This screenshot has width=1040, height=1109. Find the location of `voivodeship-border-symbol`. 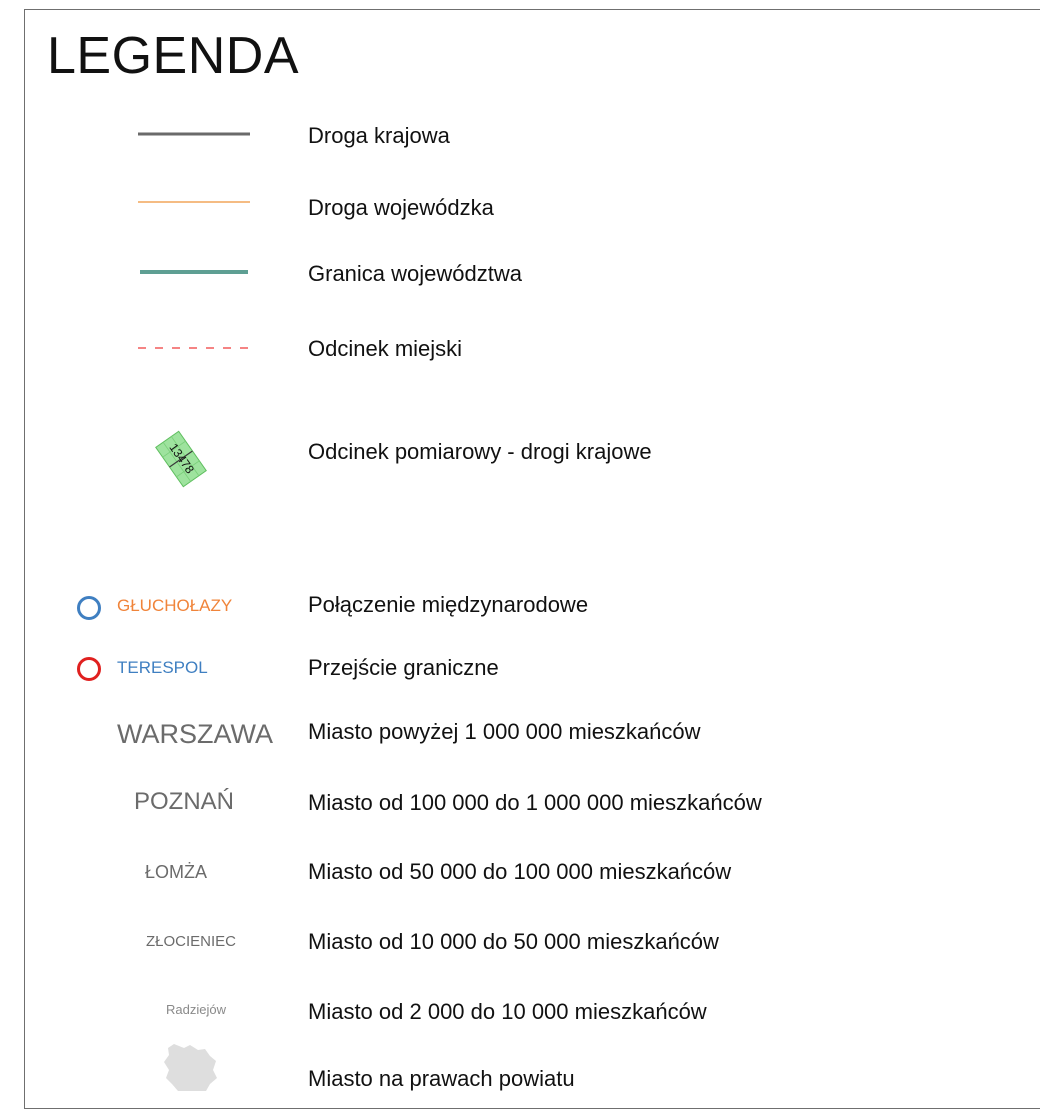

voivodeship-border-symbol is located at coordinates (194, 272).